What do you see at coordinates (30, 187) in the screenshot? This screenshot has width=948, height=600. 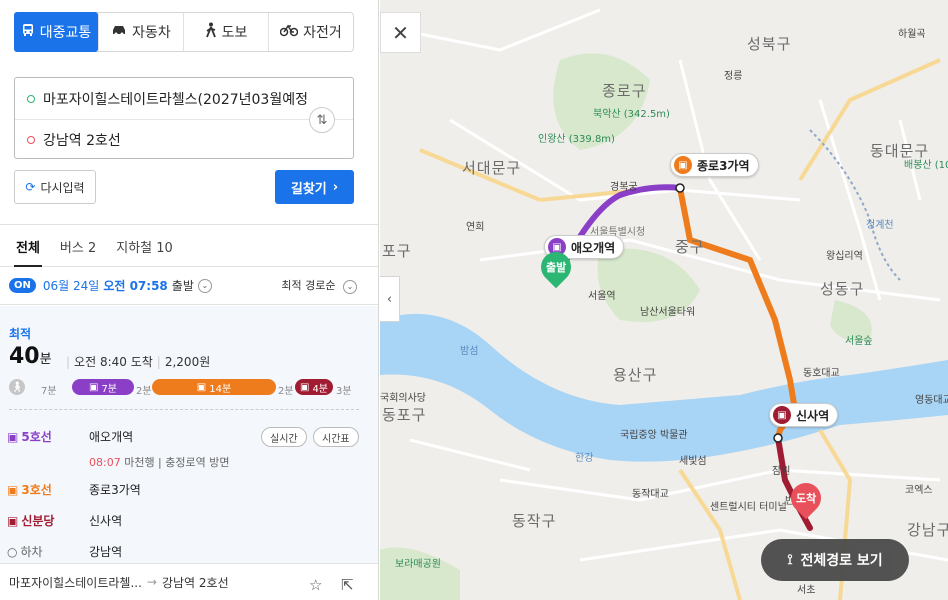 I see `refresh-icon: ⟳` at bounding box center [30, 187].